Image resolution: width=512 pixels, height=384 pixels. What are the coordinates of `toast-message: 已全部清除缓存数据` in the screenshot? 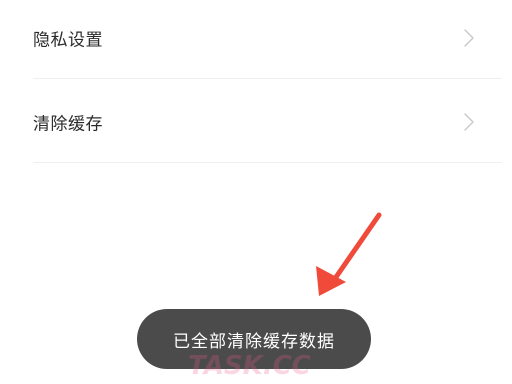 It's located at (254, 339).